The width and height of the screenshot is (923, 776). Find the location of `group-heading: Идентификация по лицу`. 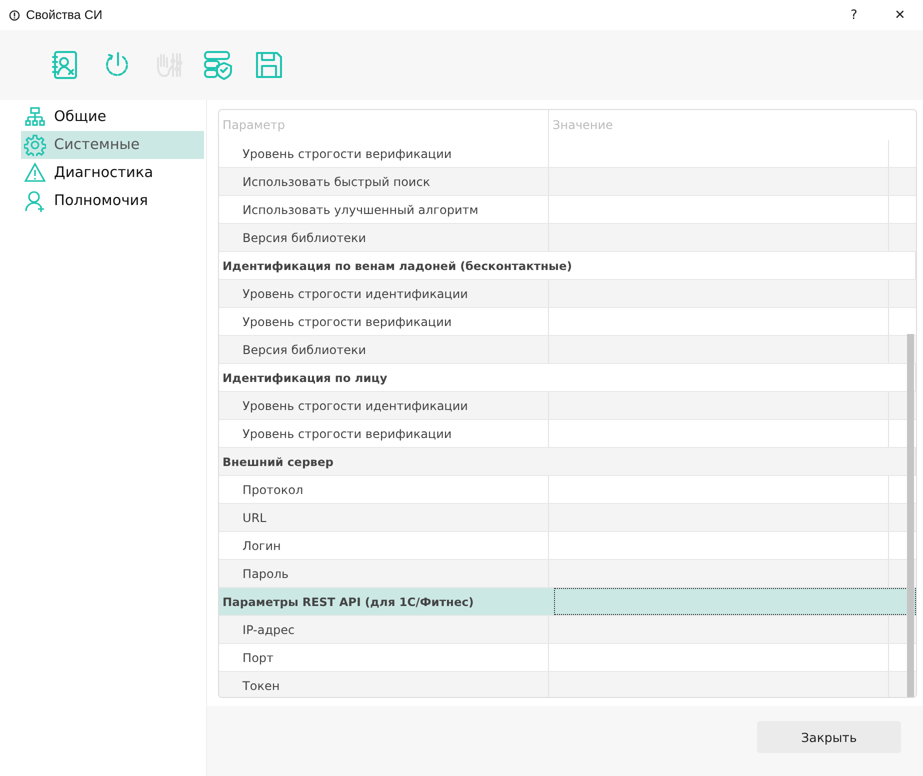

group-heading: Идентификация по лицу is located at coordinates (305, 378).